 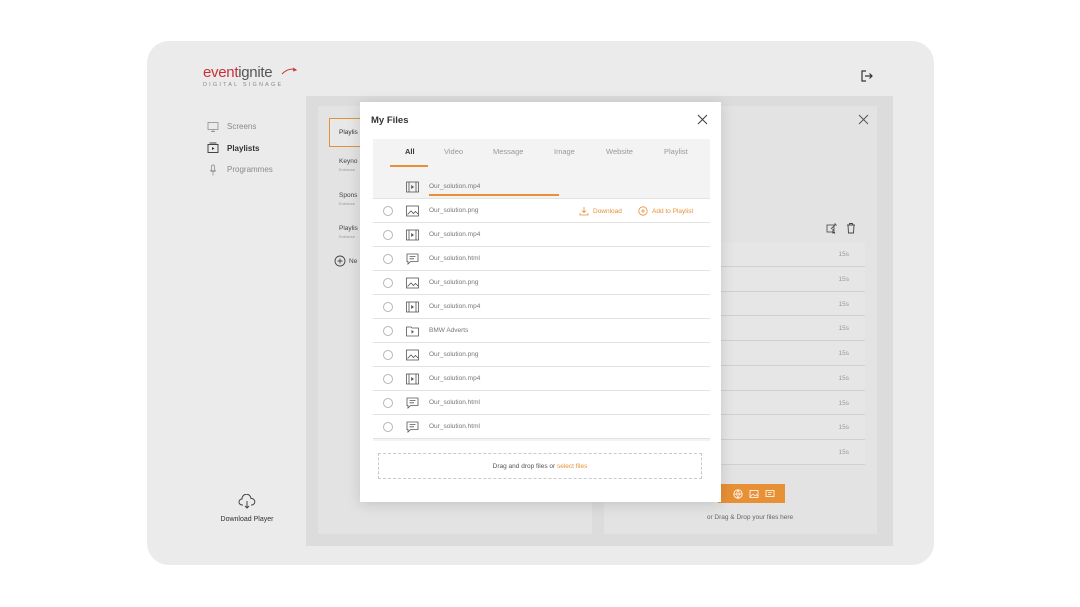 I want to click on trash-icon, so click(x=851, y=228).